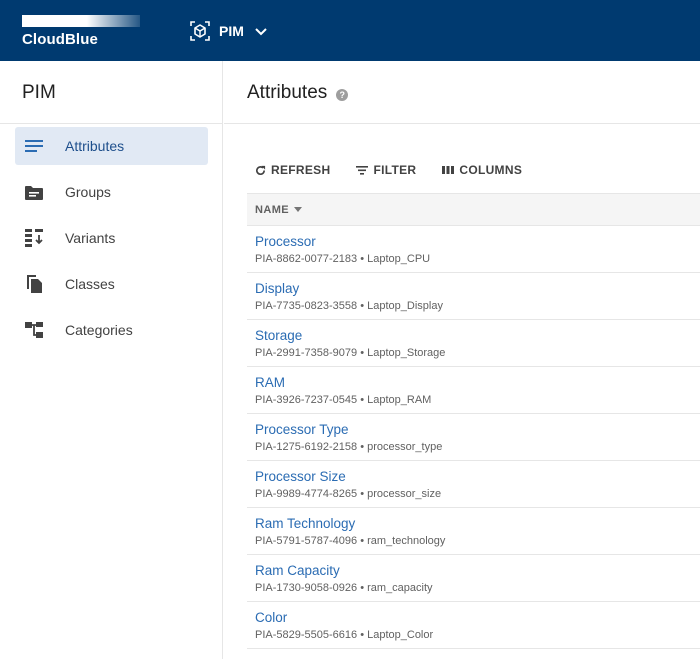 This screenshot has width=700, height=659. I want to click on attribute-name-link: Processor Type, so click(477, 429).